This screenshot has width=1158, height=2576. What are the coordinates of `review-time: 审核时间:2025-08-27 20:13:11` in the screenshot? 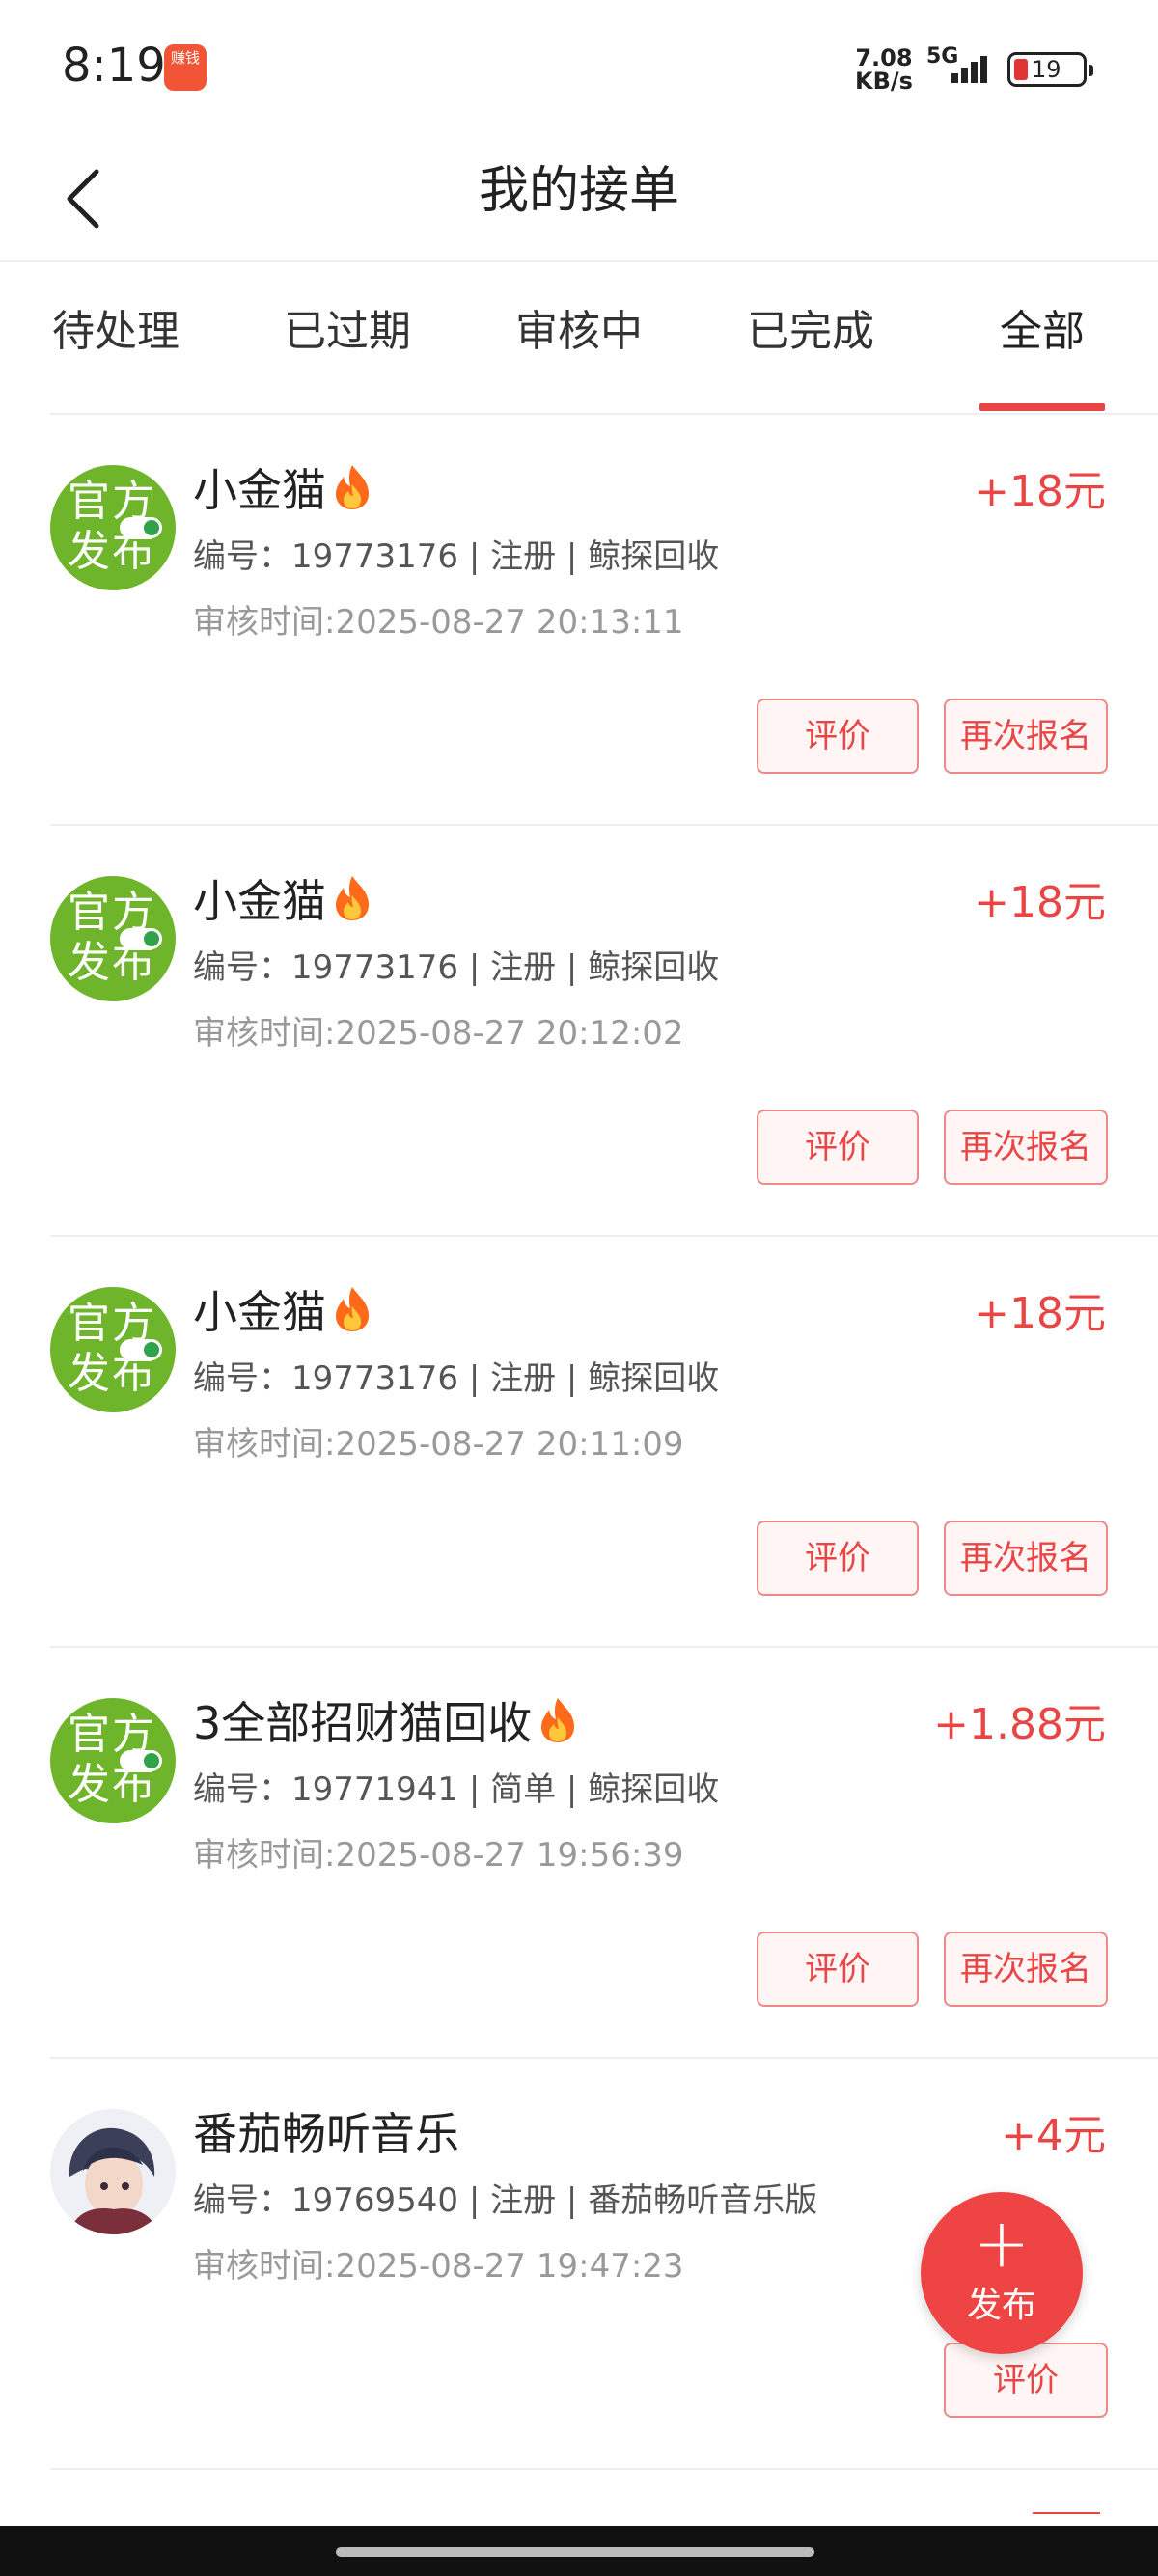 It's located at (438, 622).